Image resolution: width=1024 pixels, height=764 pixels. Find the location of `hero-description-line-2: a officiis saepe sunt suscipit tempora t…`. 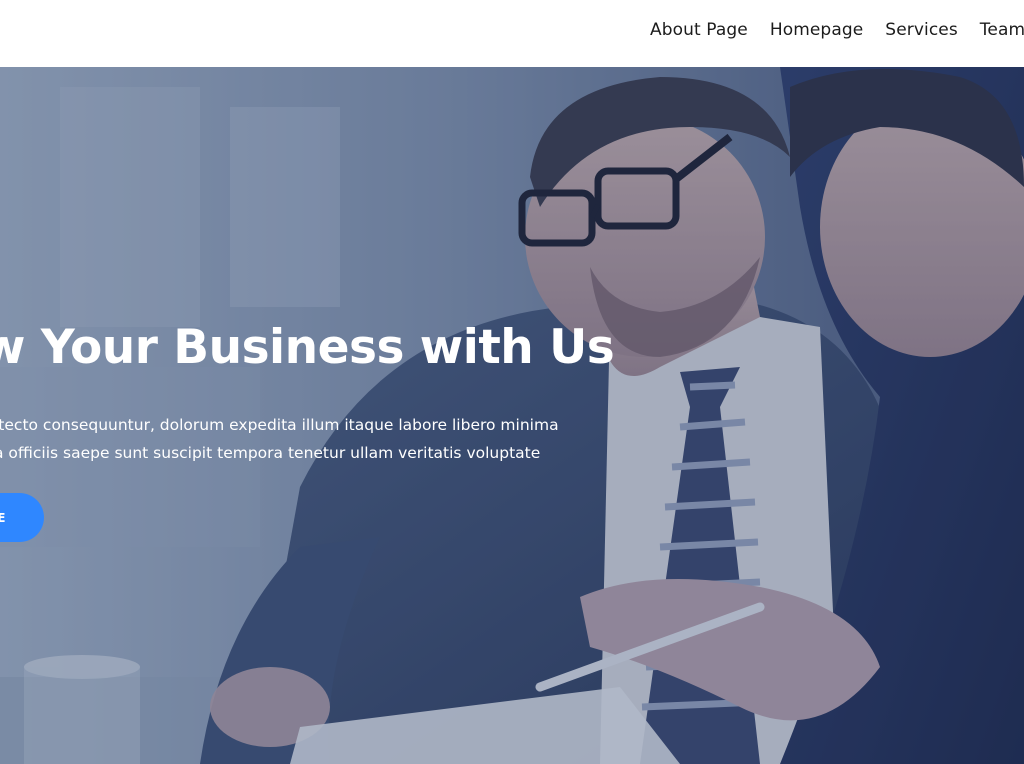

hero-description-line-2: a officiis saepe sunt suscipit tempora t… is located at coordinates (270, 453).